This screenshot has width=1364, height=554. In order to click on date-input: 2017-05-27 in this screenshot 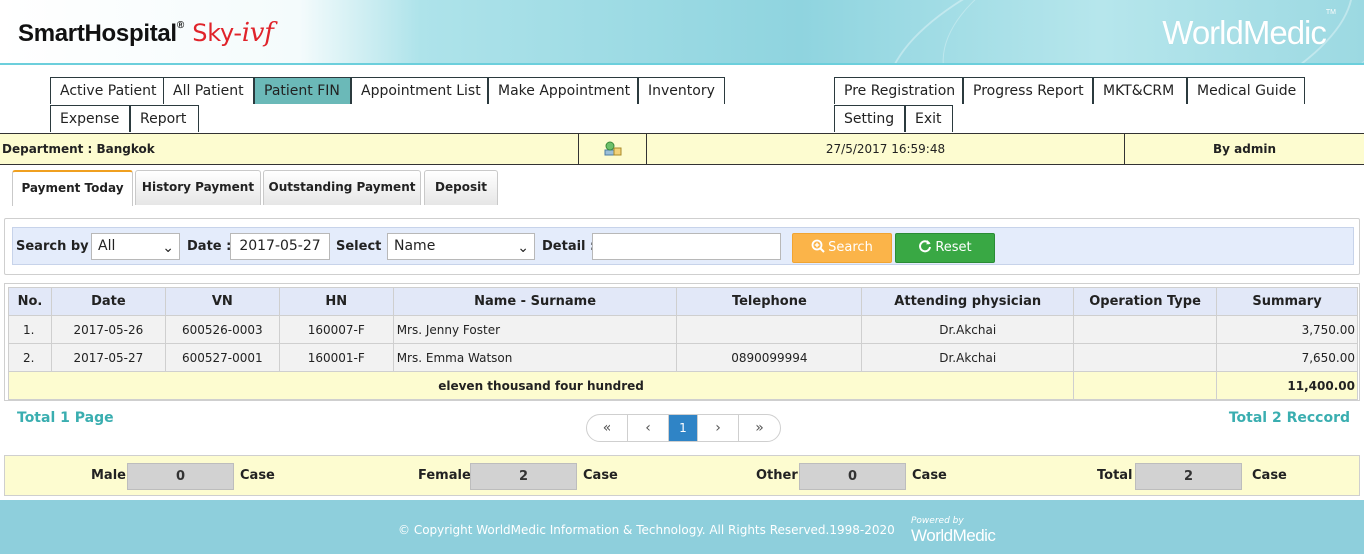, I will do `click(280, 246)`.